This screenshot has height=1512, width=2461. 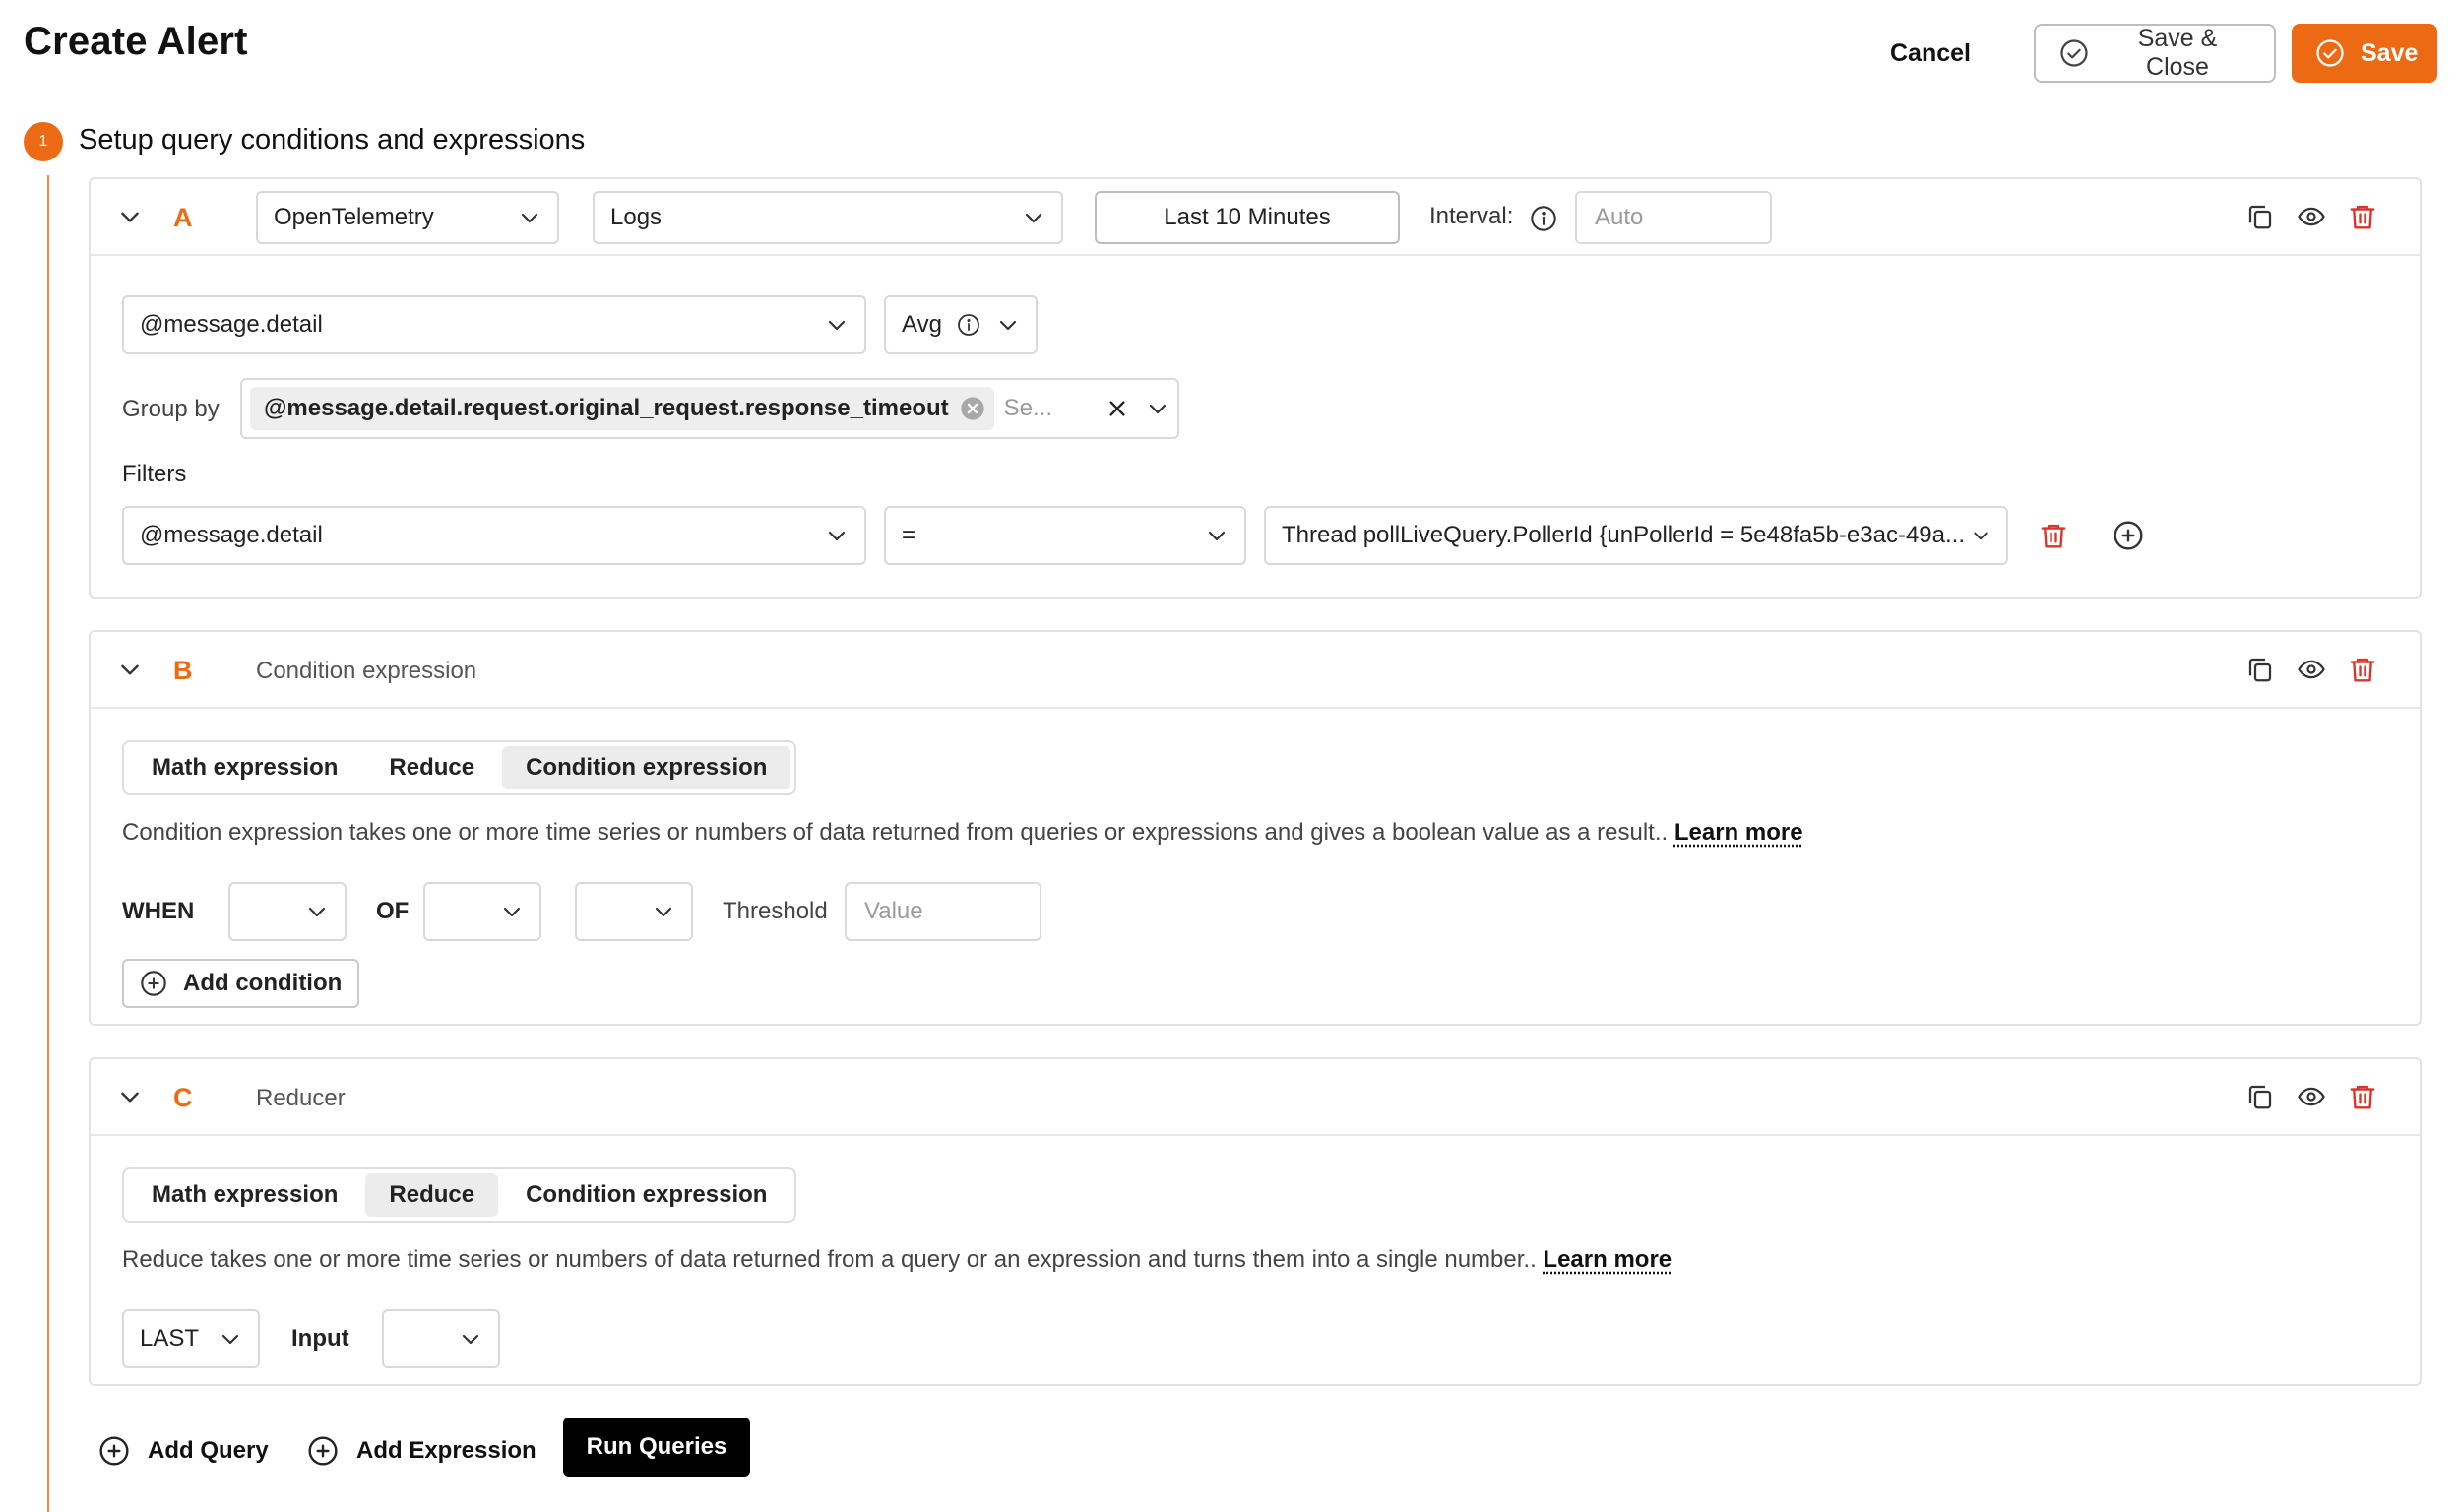 What do you see at coordinates (634, 911) in the screenshot?
I see `comparator-select` at bounding box center [634, 911].